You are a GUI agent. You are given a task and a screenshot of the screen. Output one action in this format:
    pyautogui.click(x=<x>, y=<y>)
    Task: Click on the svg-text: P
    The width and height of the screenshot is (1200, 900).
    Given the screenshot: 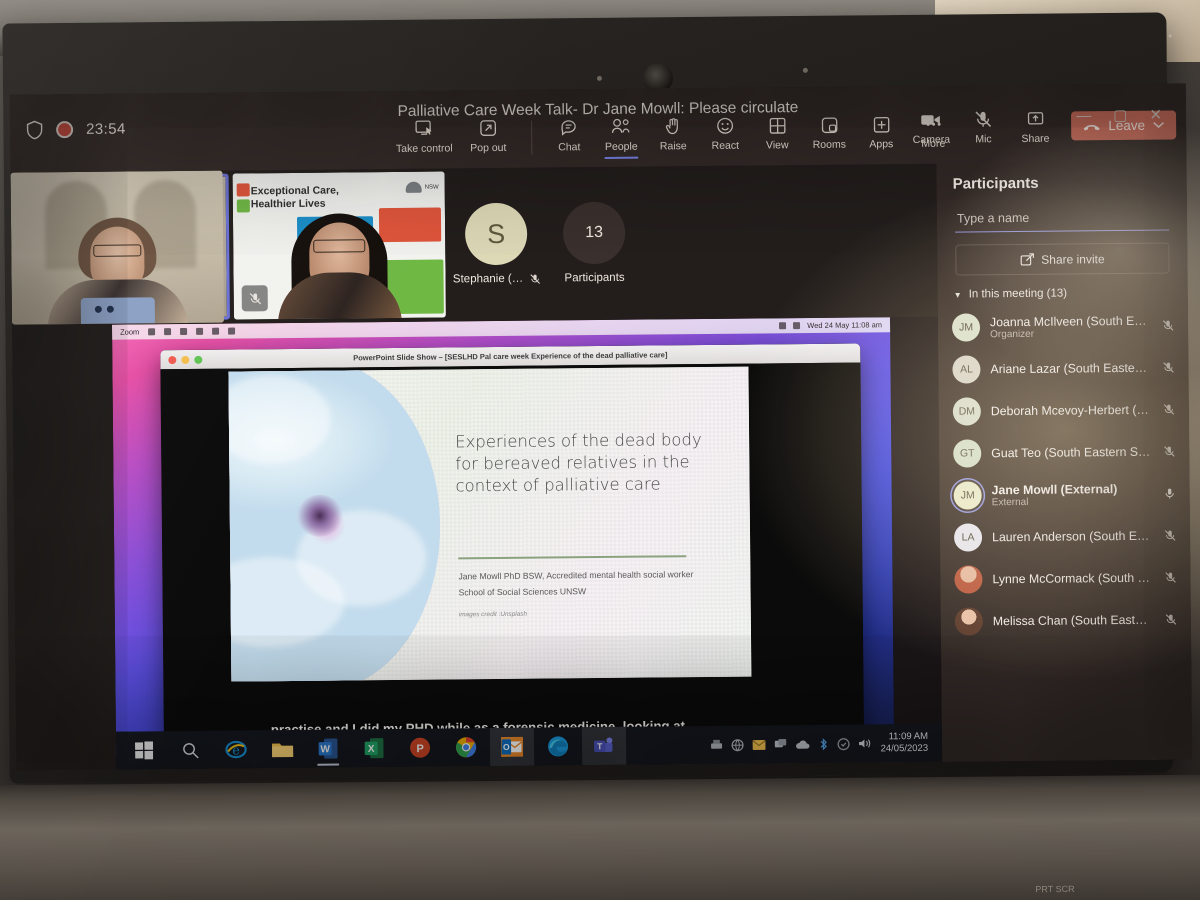 What is the action you would take?
    pyautogui.click(x=419, y=749)
    